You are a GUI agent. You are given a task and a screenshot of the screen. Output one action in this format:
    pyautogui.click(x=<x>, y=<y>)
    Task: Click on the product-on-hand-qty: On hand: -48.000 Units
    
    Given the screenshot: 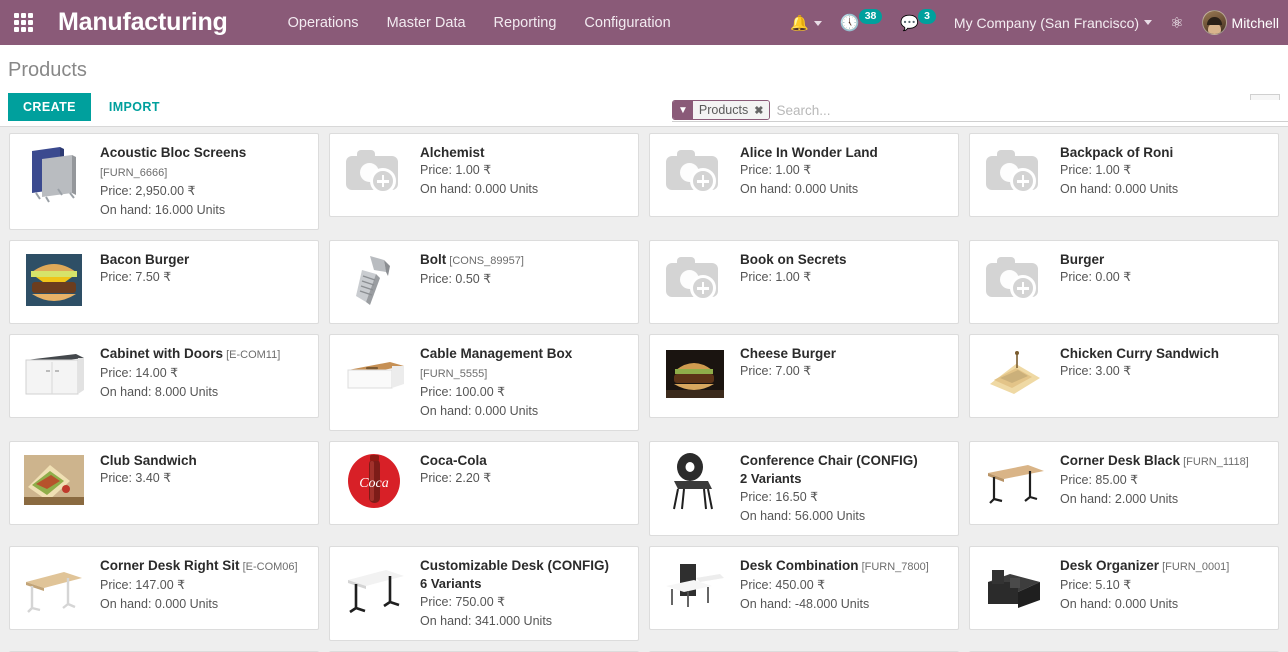 What is the action you would take?
    pyautogui.click(x=805, y=604)
    